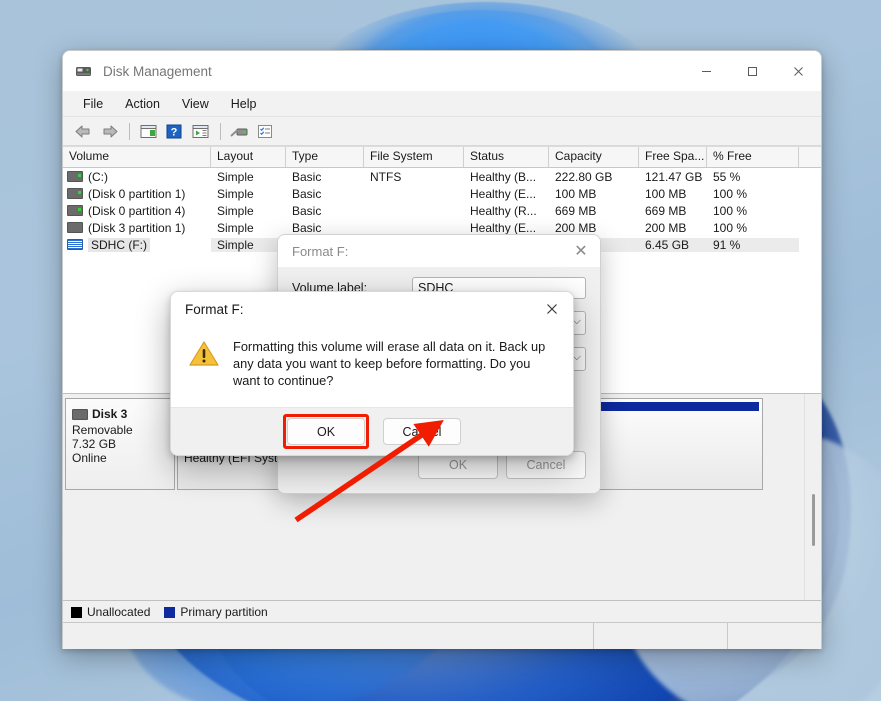 The height and width of the screenshot is (701, 881). What do you see at coordinates (157, 71) in the screenshot?
I see `window-title: Disk Management` at bounding box center [157, 71].